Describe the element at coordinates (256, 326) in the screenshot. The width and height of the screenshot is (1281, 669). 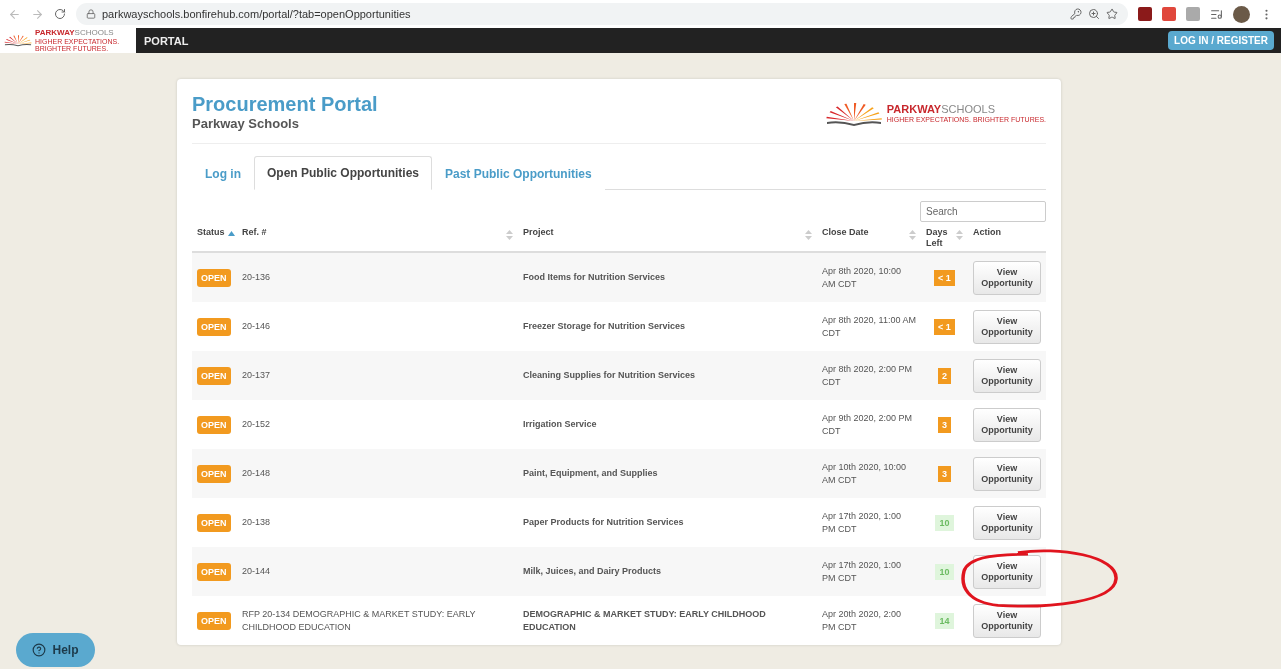
I see `ref-number: 20-146` at that location.